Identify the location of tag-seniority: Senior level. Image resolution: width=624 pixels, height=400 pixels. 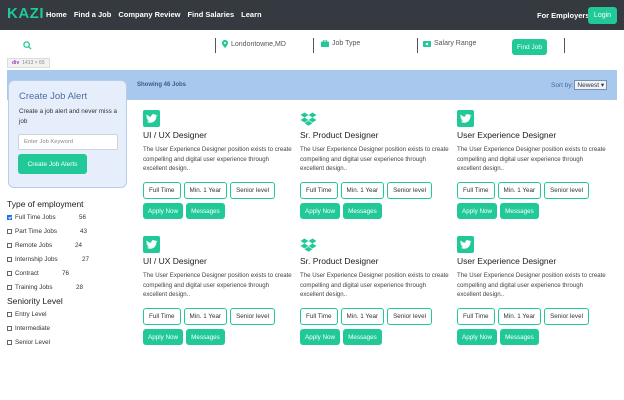
(566, 190).